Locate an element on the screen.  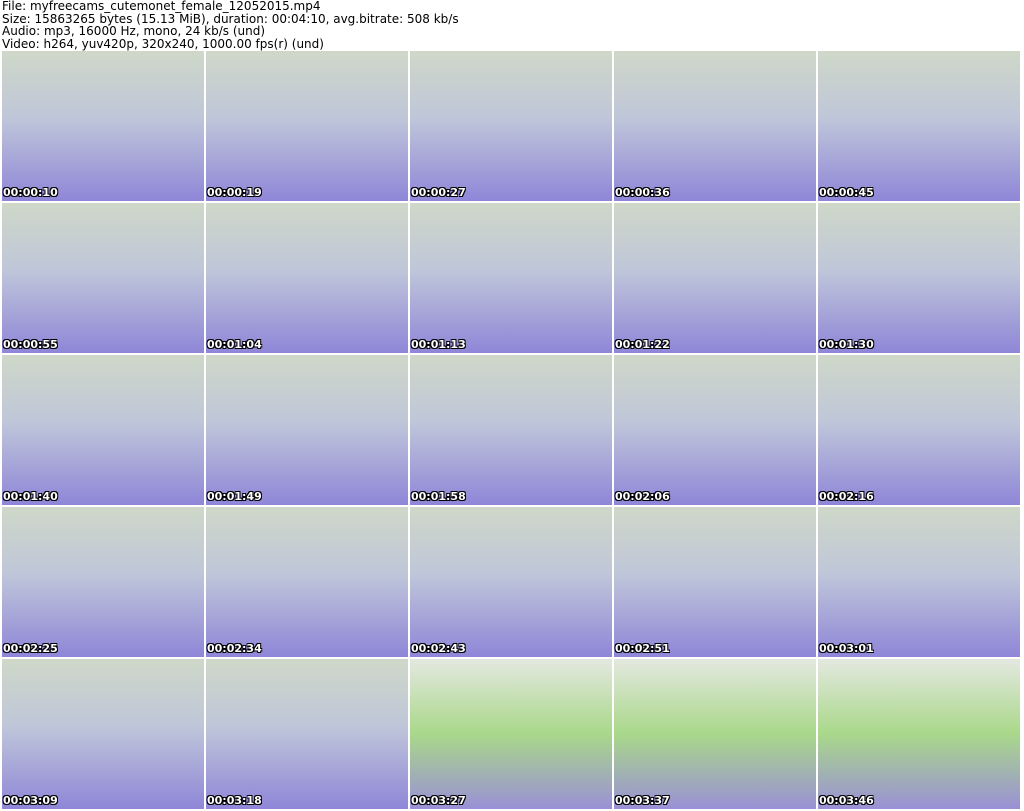
video-thumbnail: 00:03:01 is located at coordinates (919, 582).